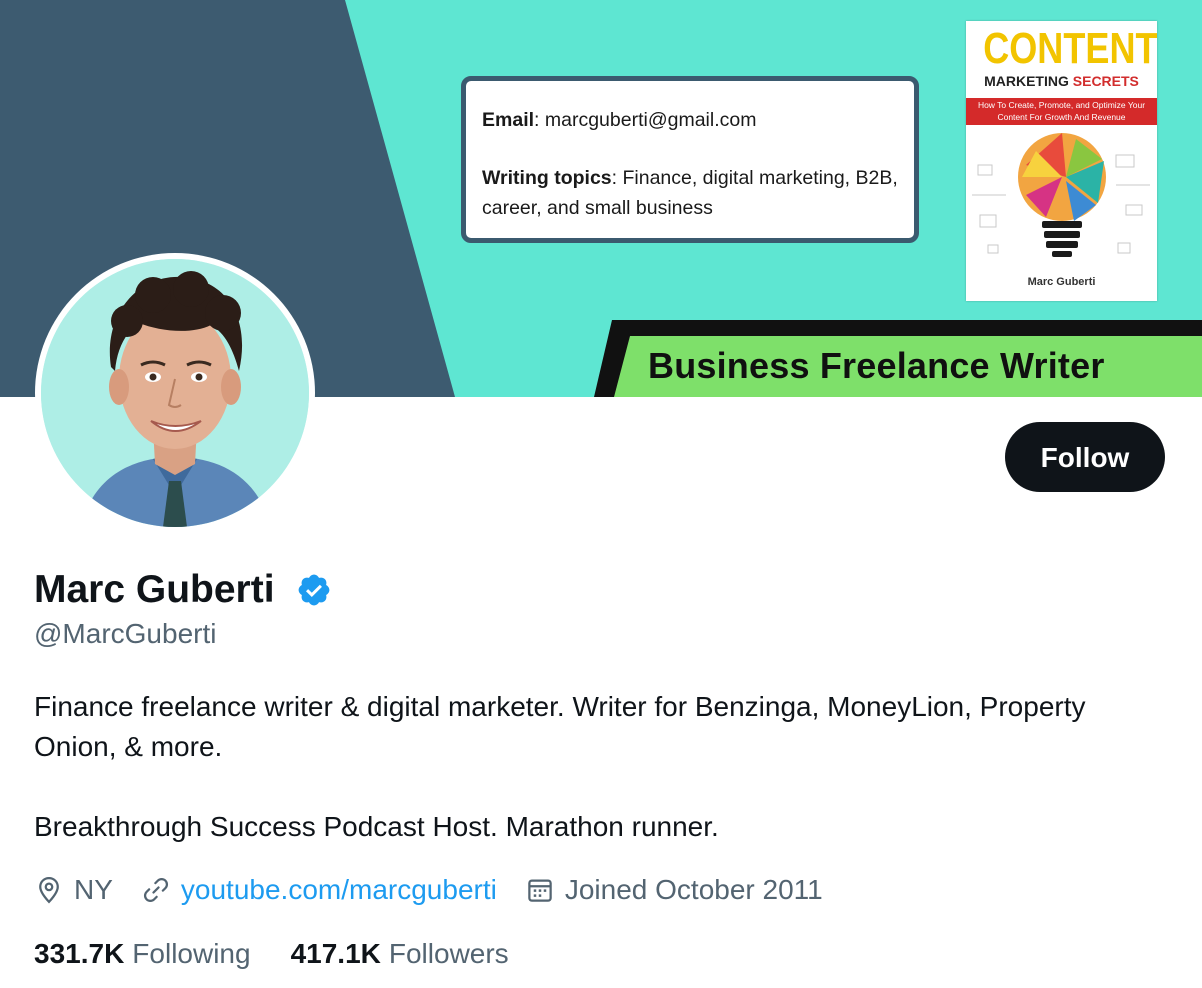  What do you see at coordinates (1070, 48) in the screenshot?
I see `book-title: CONTENT` at bounding box center [1070, 48].